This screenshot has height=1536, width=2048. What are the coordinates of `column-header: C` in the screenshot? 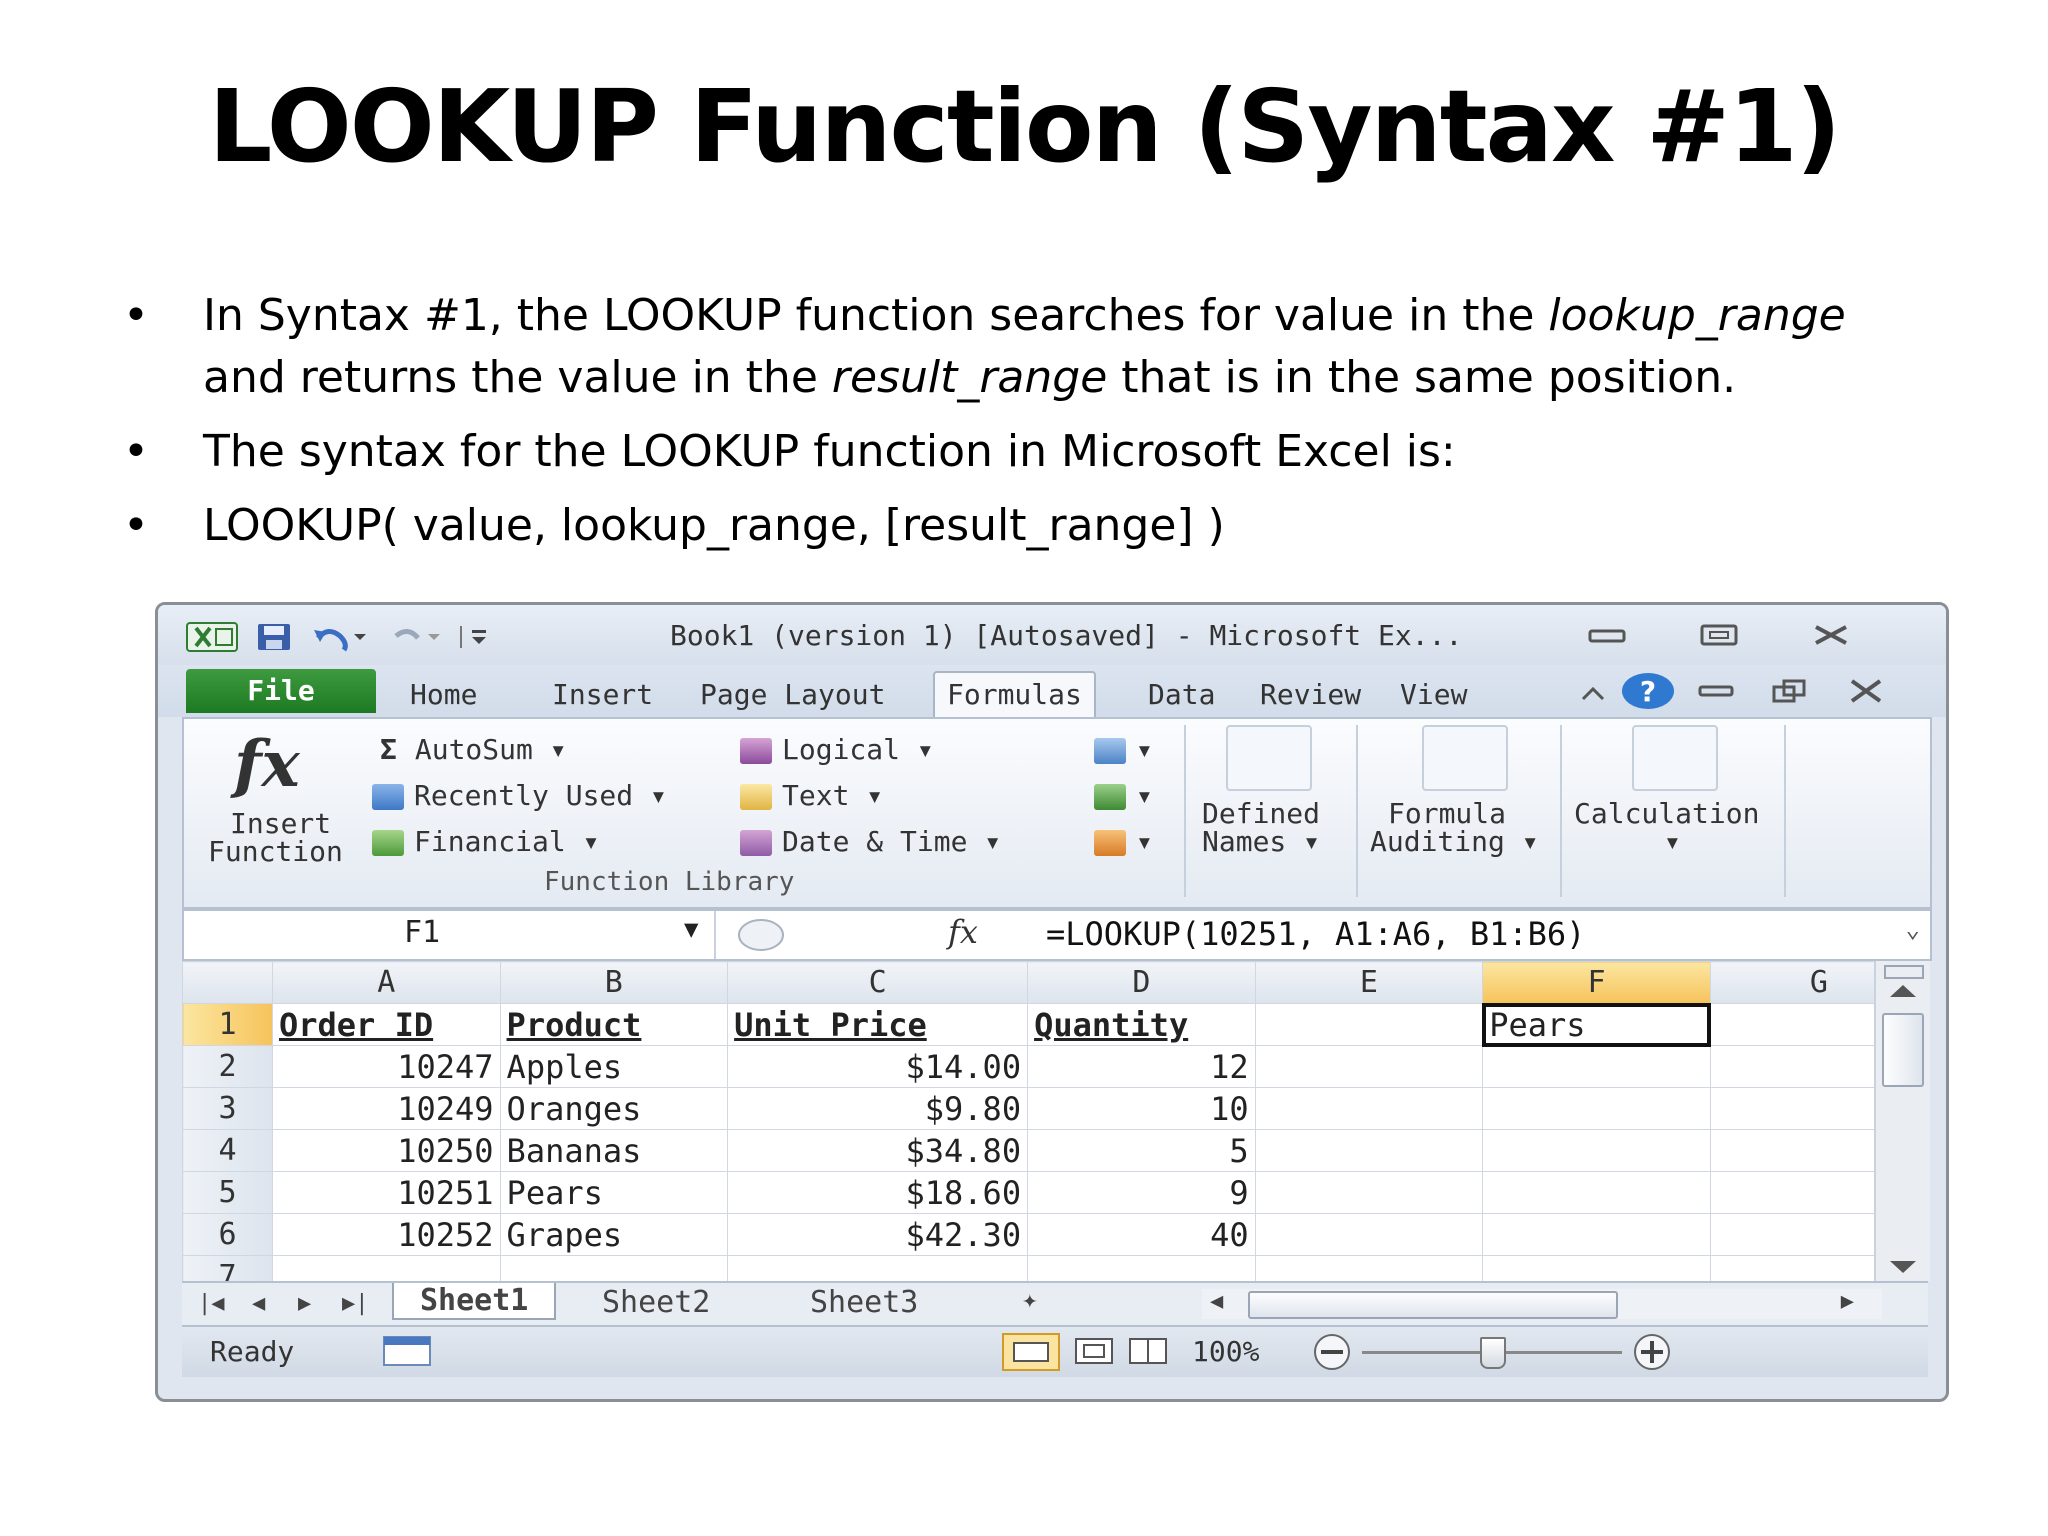 It's located at (878, 982).